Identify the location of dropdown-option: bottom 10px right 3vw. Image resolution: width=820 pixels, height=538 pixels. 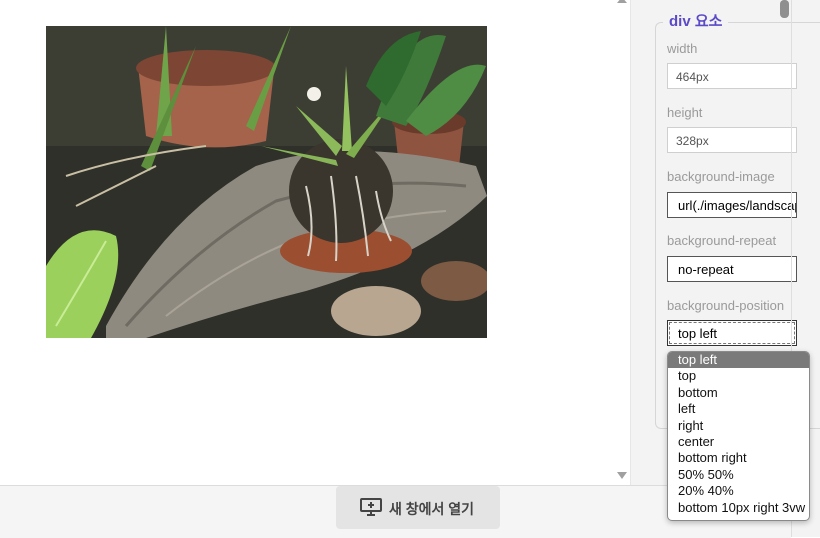
(738, 508).